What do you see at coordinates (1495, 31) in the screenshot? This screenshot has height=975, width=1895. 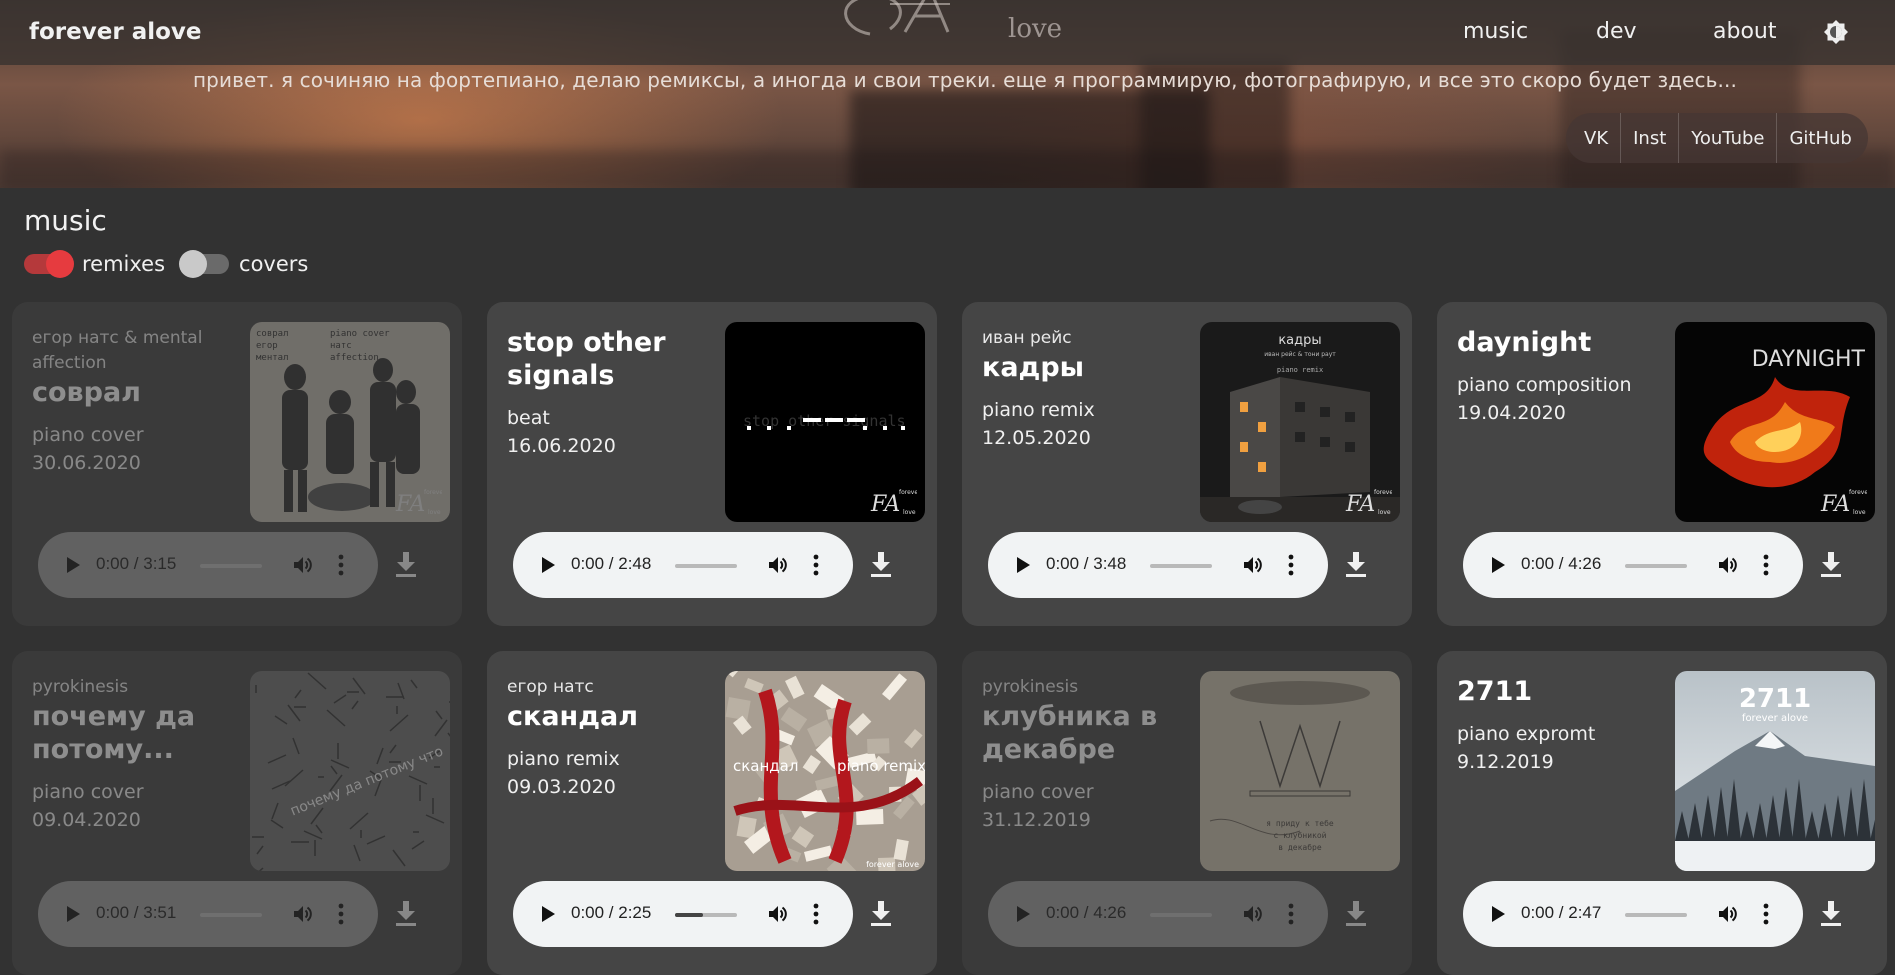 I see `nav-music-link: music` at bounding box center [1495, 31].